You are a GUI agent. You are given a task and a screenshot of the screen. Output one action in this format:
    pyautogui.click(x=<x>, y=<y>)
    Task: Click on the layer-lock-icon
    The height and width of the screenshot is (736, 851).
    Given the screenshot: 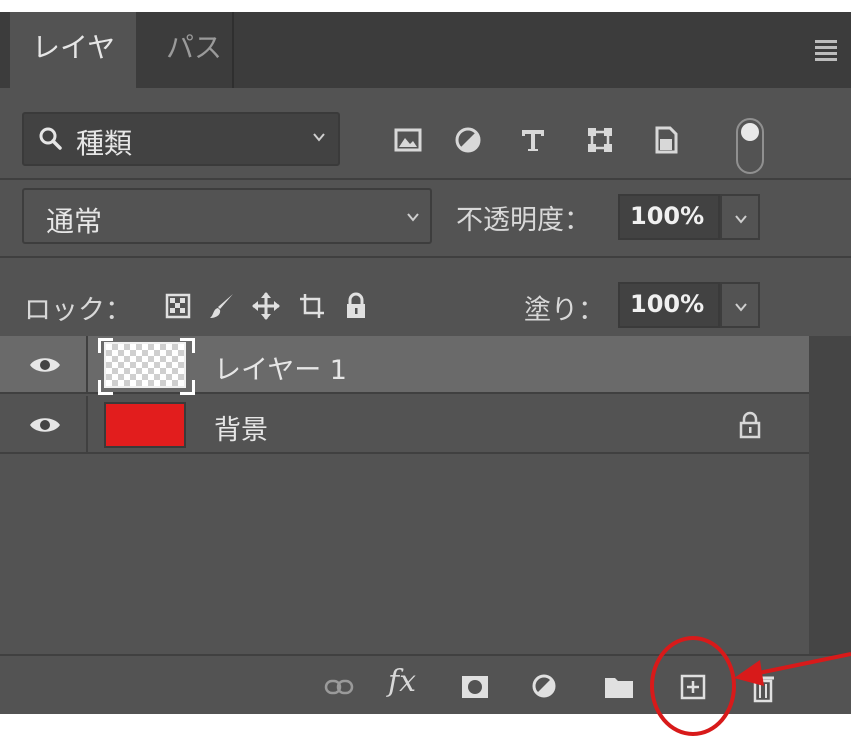 What is the action you would take?
    pyautogui.click(x=750, y=425)
    